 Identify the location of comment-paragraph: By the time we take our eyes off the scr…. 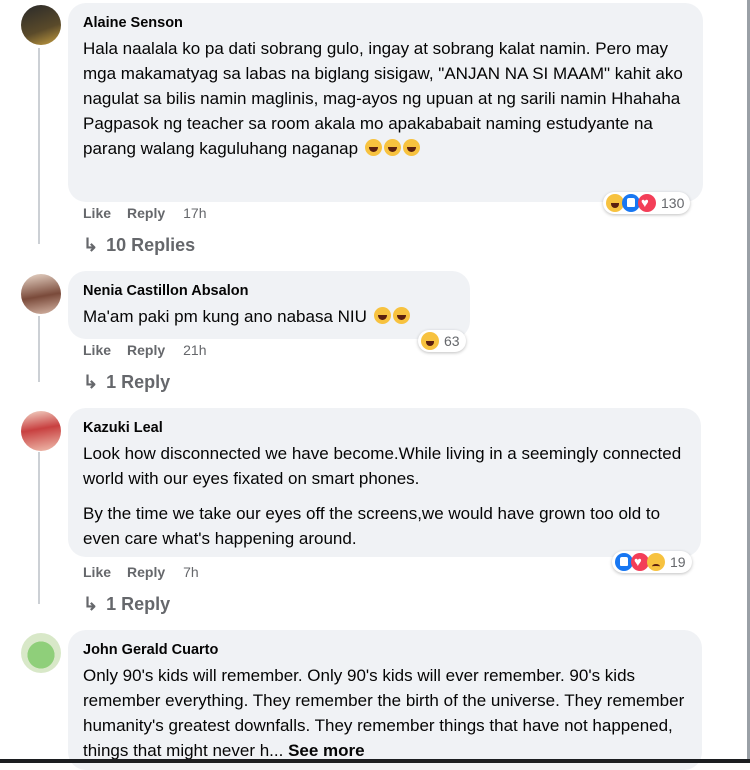
(372, 526).